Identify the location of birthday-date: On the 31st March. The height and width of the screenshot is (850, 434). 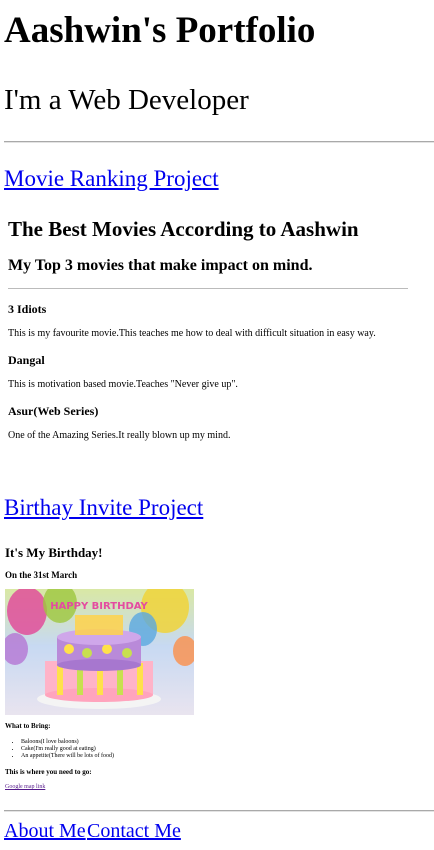
(41, 575).